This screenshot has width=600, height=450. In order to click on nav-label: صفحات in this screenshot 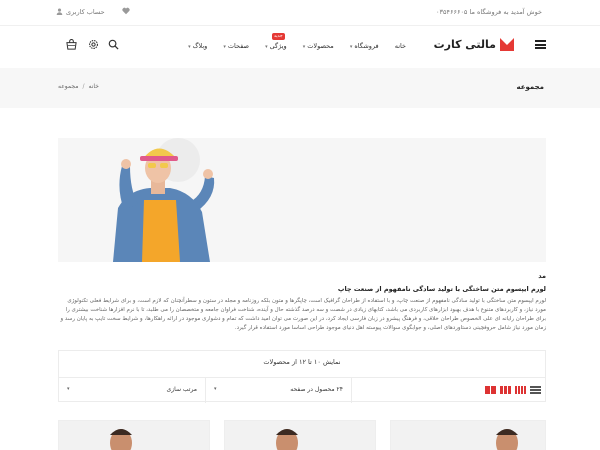, I will do `click(238, 46)`.